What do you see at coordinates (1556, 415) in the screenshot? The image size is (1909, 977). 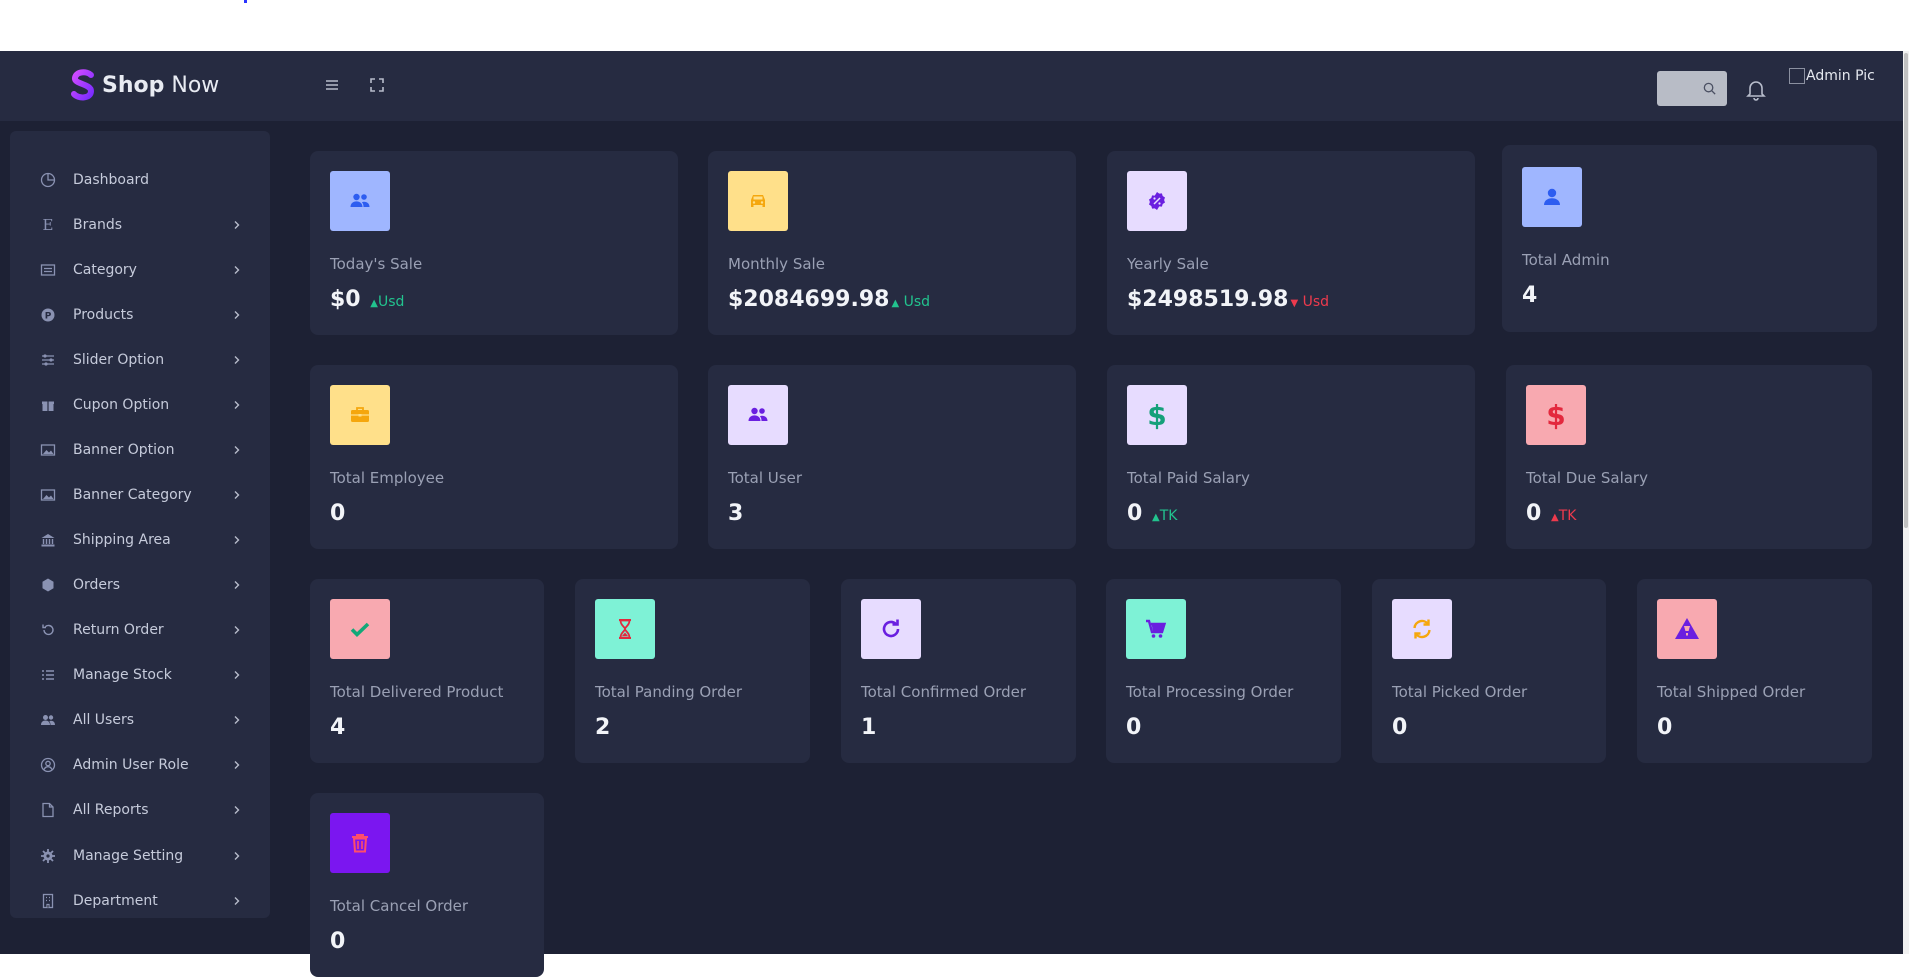 I see `dollar-icon: $` at bounding box center [1556, 415].